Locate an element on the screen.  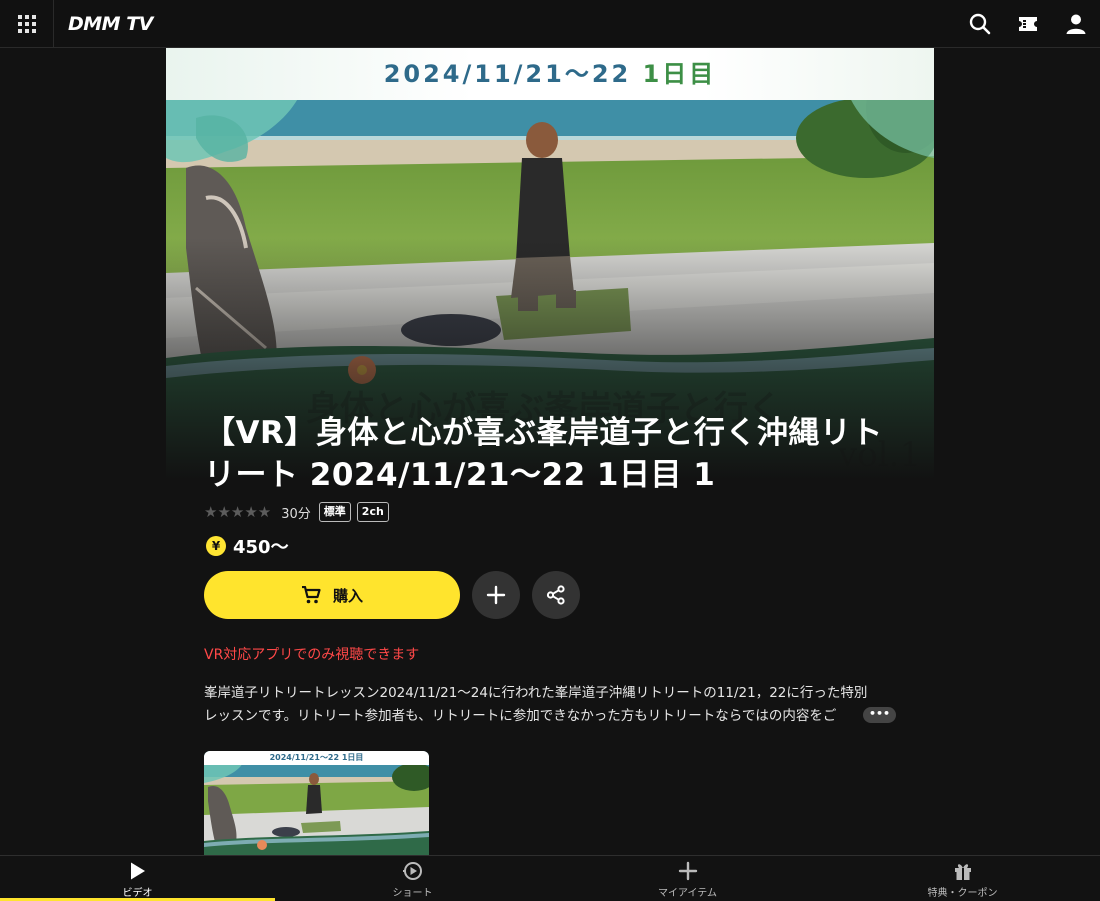
buy-button: 購入 is located at coordinates (332, 595).